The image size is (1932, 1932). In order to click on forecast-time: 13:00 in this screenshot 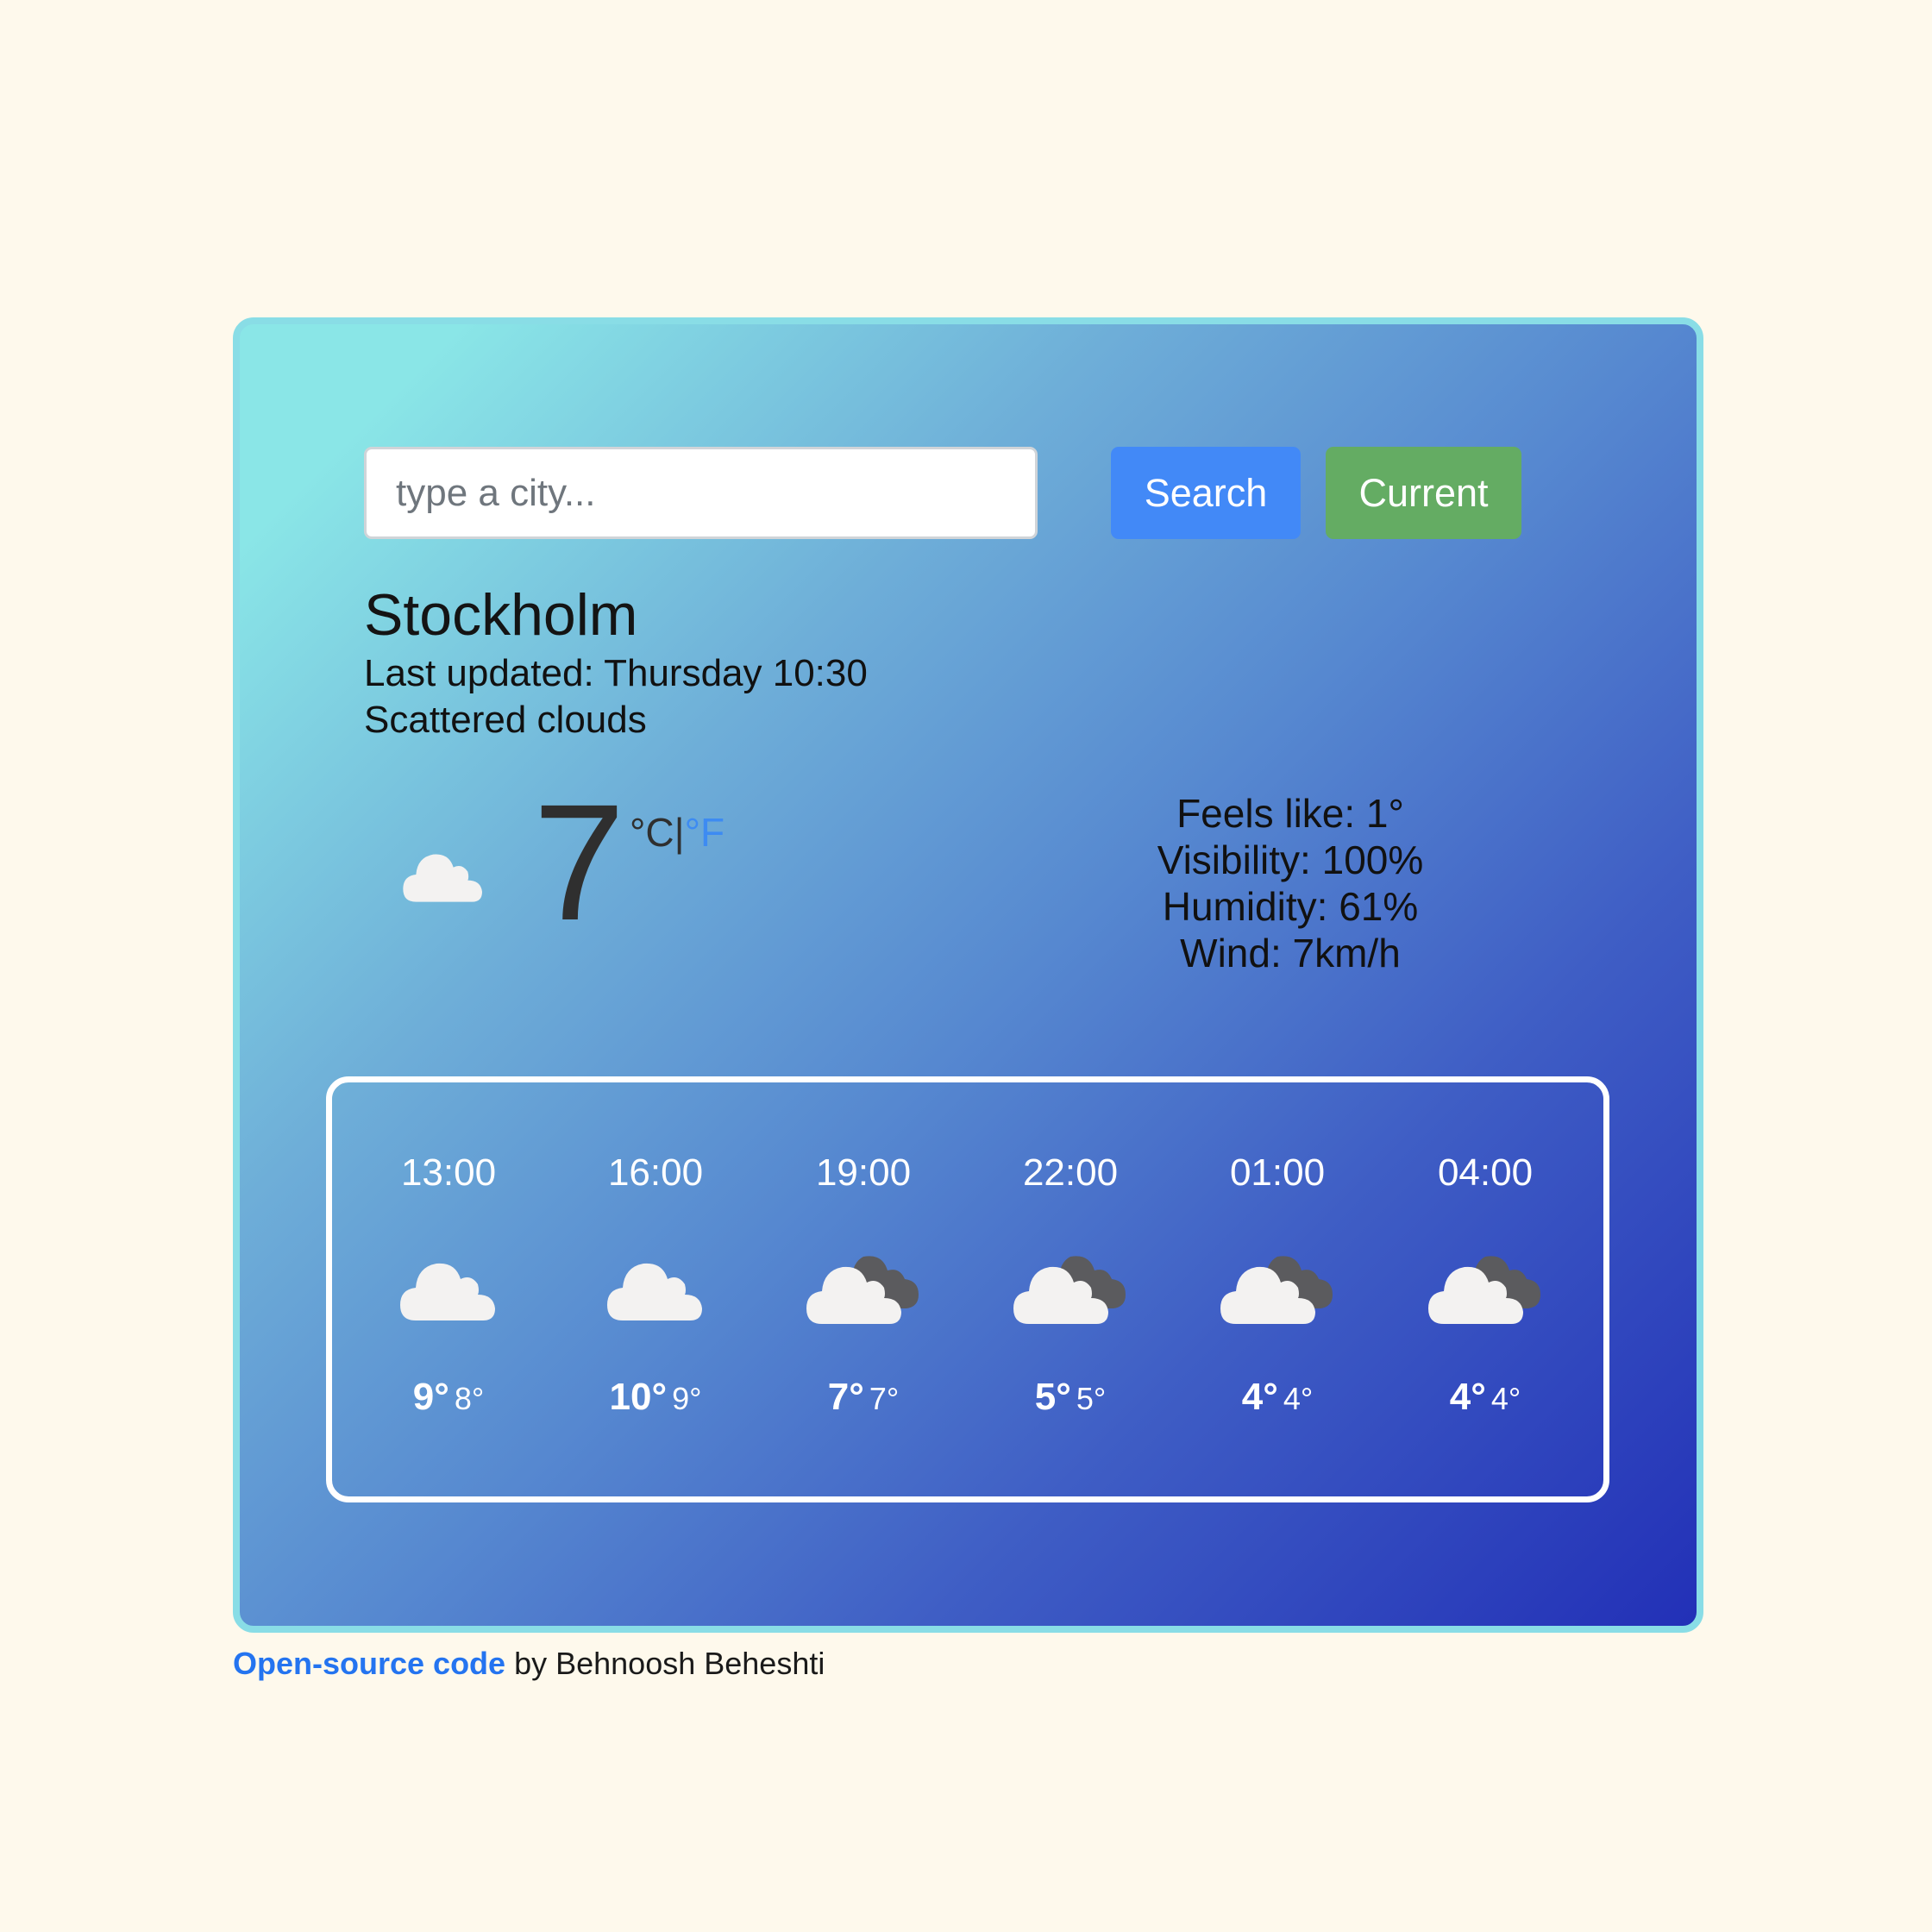, I will do `click(448, 1172)`.